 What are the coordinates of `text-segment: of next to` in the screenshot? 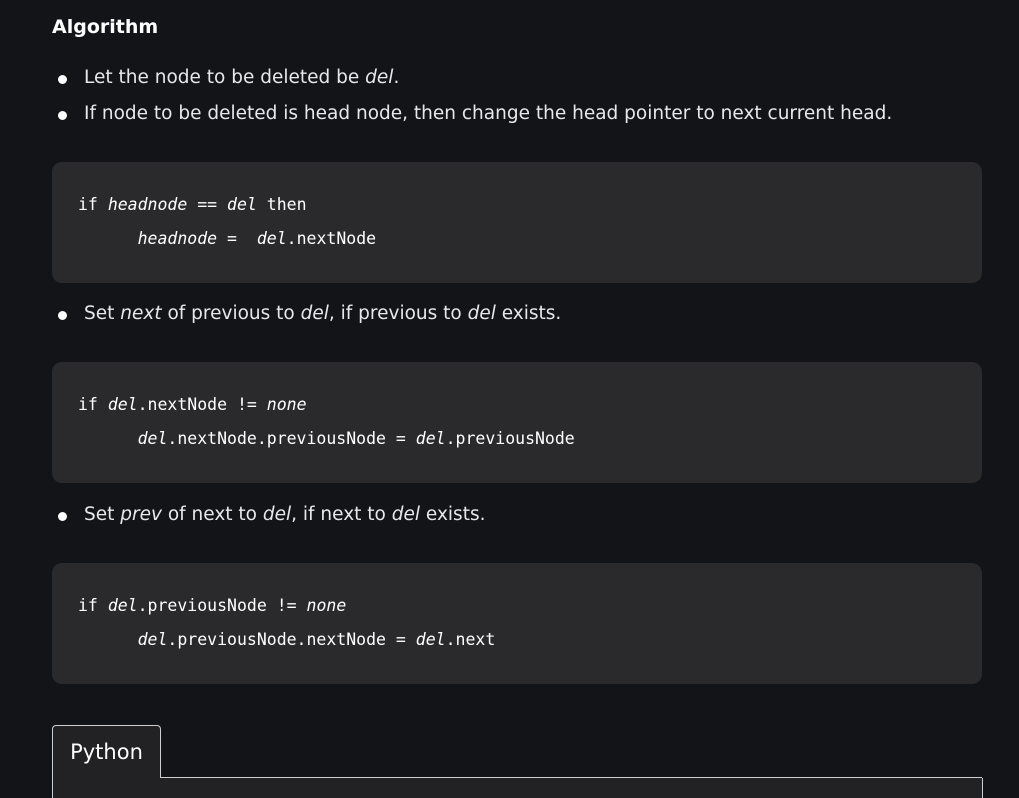 It's located at (212, 514).